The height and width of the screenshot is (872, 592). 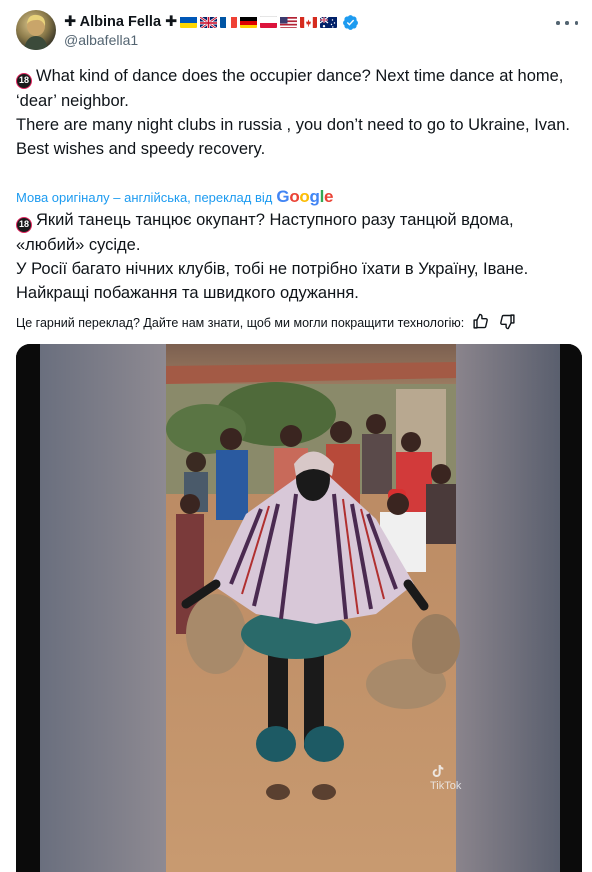 I want to click on france-flag-icon, so click(x=229, y=22).